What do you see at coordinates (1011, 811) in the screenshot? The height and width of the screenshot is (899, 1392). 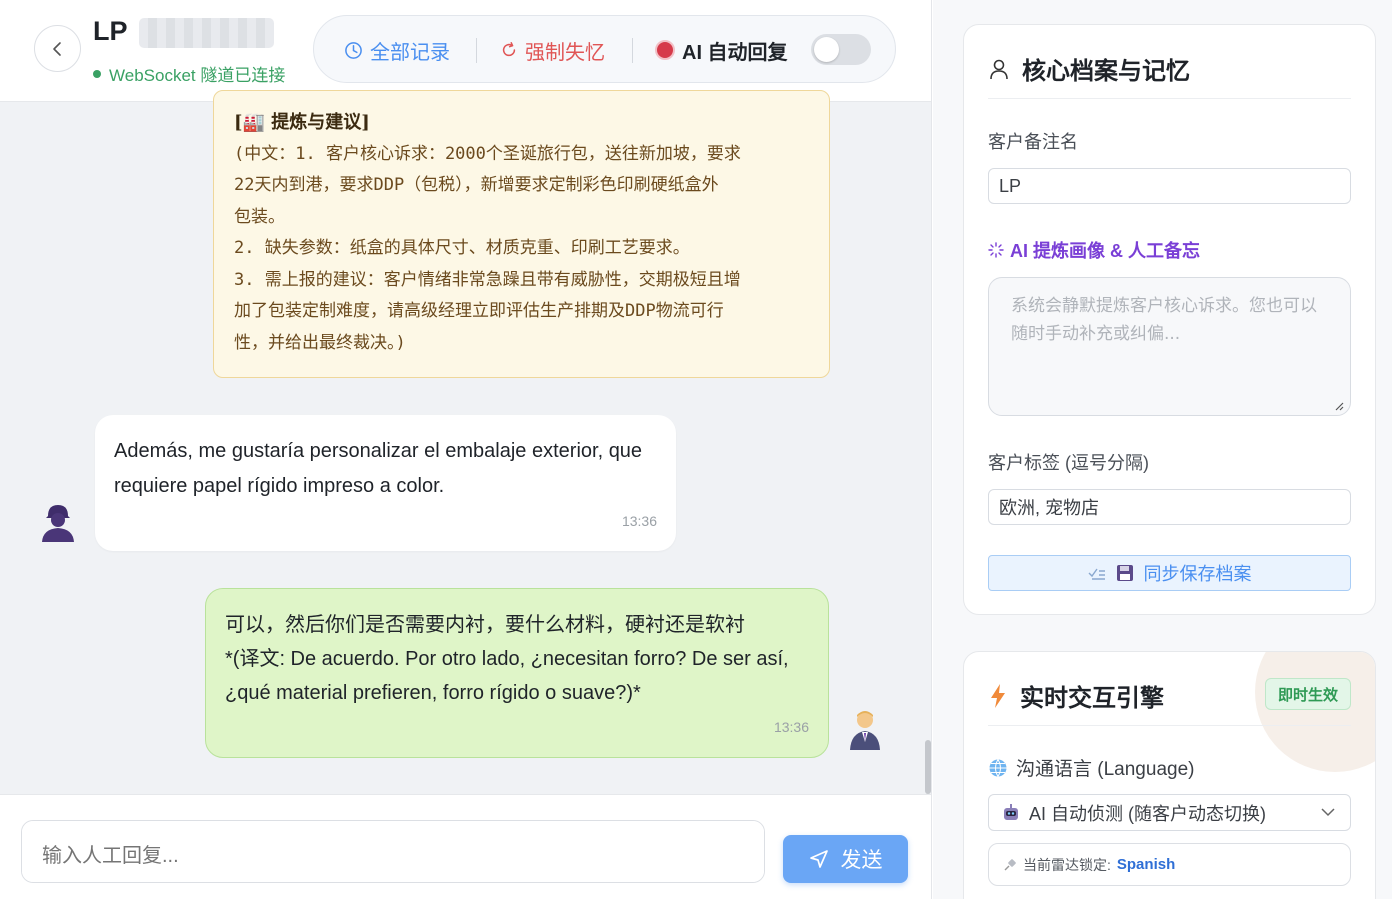 I see `robot-icon` at bounding box center [1011, 811].